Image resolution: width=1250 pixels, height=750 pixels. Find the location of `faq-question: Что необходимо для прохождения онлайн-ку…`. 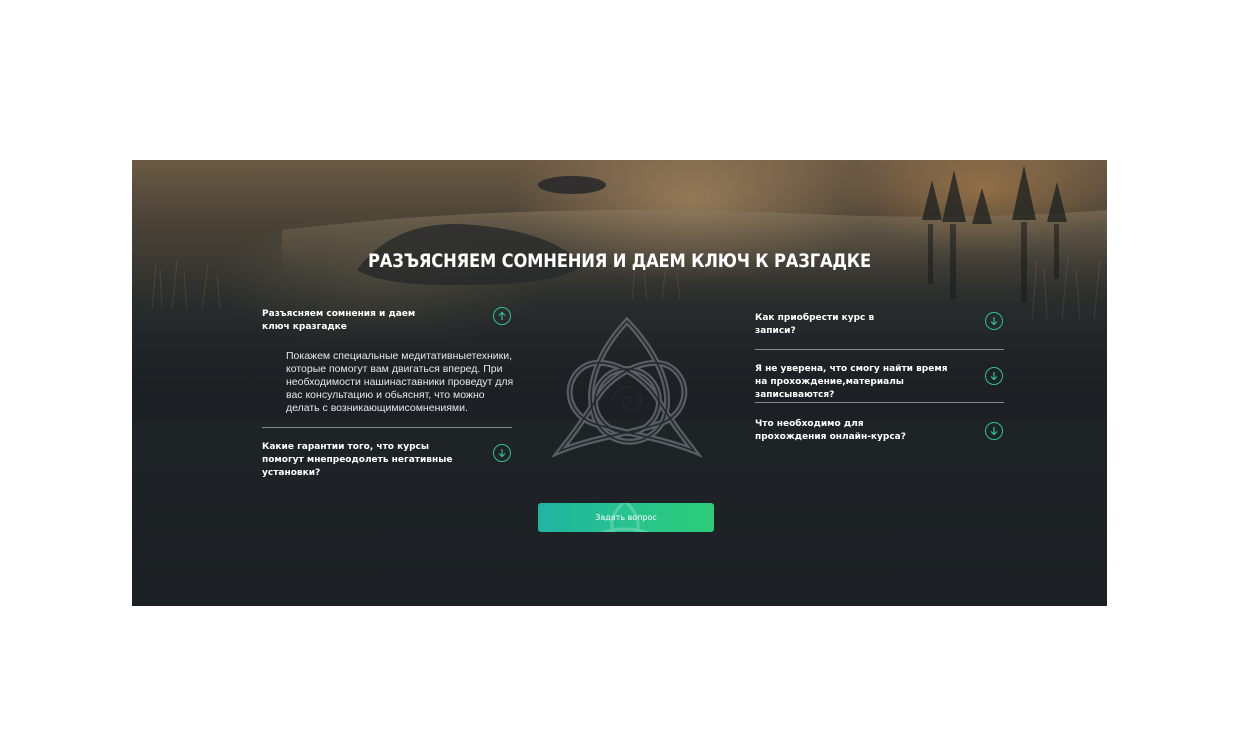

faq-question: Что необходимо для прохождения онлайн-ку… is located at coordinates (842, 431).